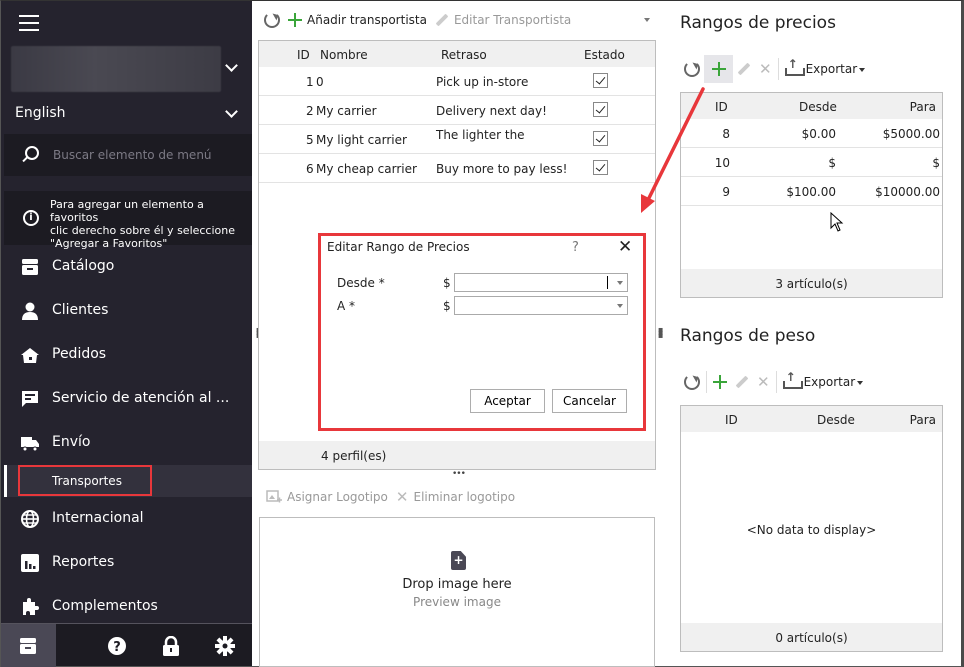 The height and width of the screenshot is (667, 964). I want to click on add-price-range-button, so click(718, 69).